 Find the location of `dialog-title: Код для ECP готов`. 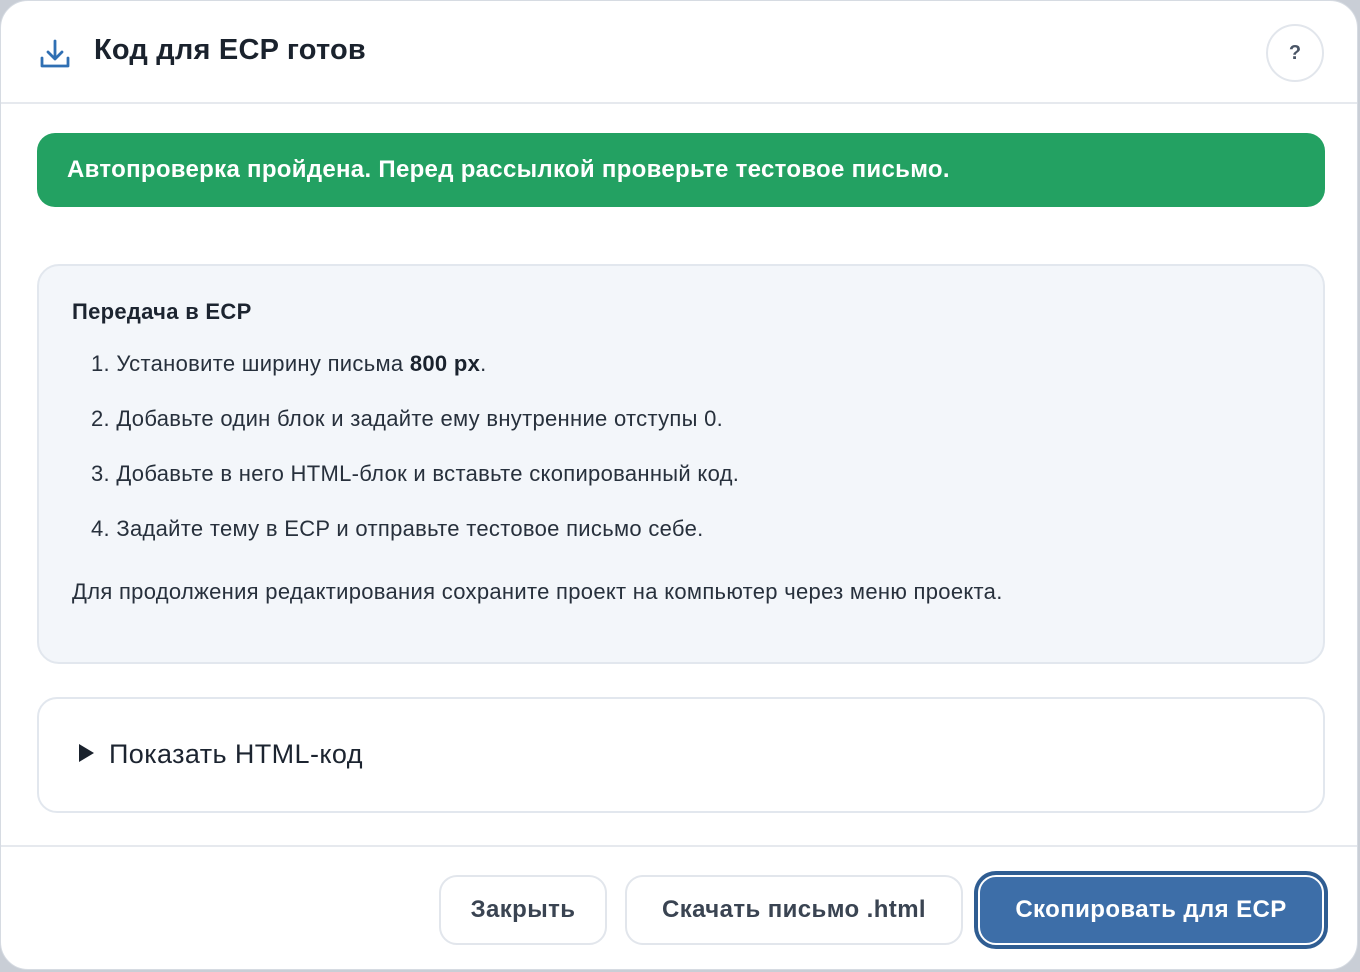

dialog-title: Код для ECP готов is located at coordinates (230, 50).